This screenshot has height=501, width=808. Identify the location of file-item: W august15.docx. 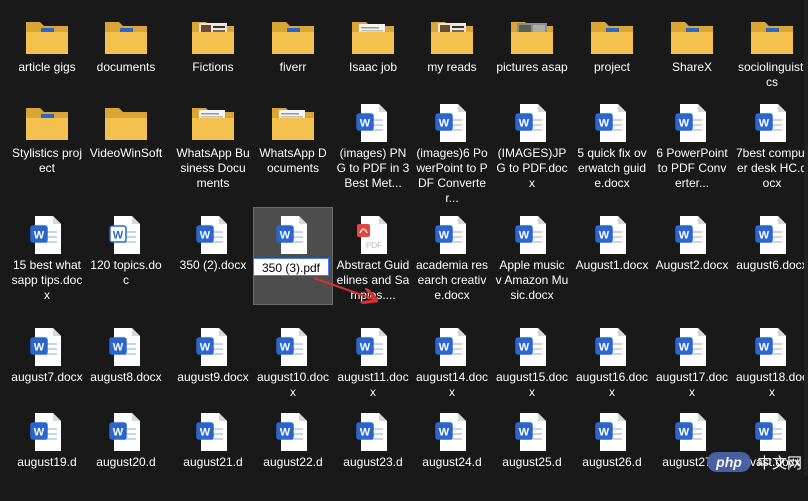
(532, 368).